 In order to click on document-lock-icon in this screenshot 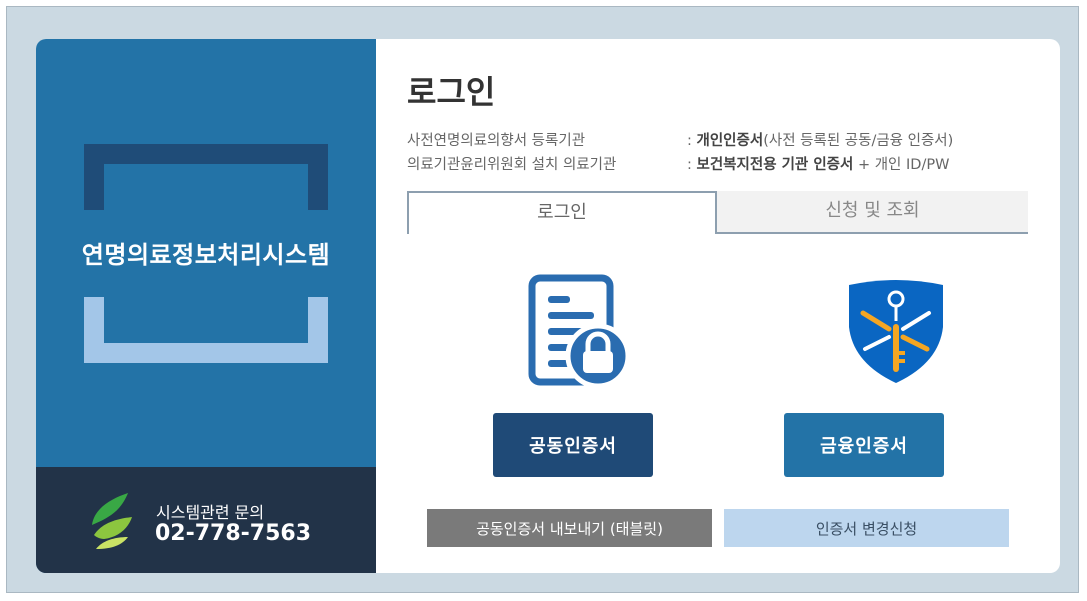, I will do `click(581, 331)`.